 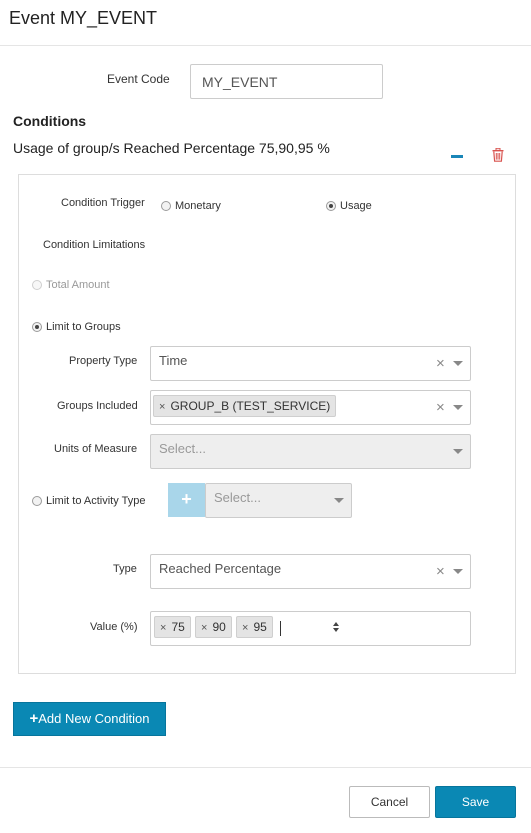 I want to click on value-chip: × 75, so click(x=172, y=627).